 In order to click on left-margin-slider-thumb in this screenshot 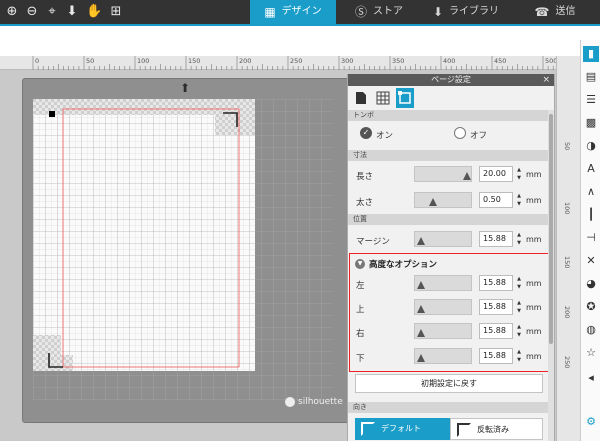, I will do `click(421, 285)`.